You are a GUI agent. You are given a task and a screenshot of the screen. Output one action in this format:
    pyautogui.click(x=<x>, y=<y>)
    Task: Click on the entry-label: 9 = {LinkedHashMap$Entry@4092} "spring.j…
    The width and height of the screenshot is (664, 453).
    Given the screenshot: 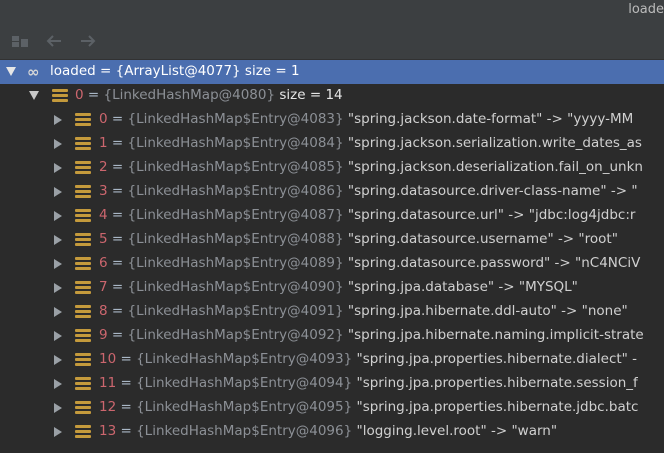 What is the action you would take?
    pyautogui.click(x=371, y=335)
    